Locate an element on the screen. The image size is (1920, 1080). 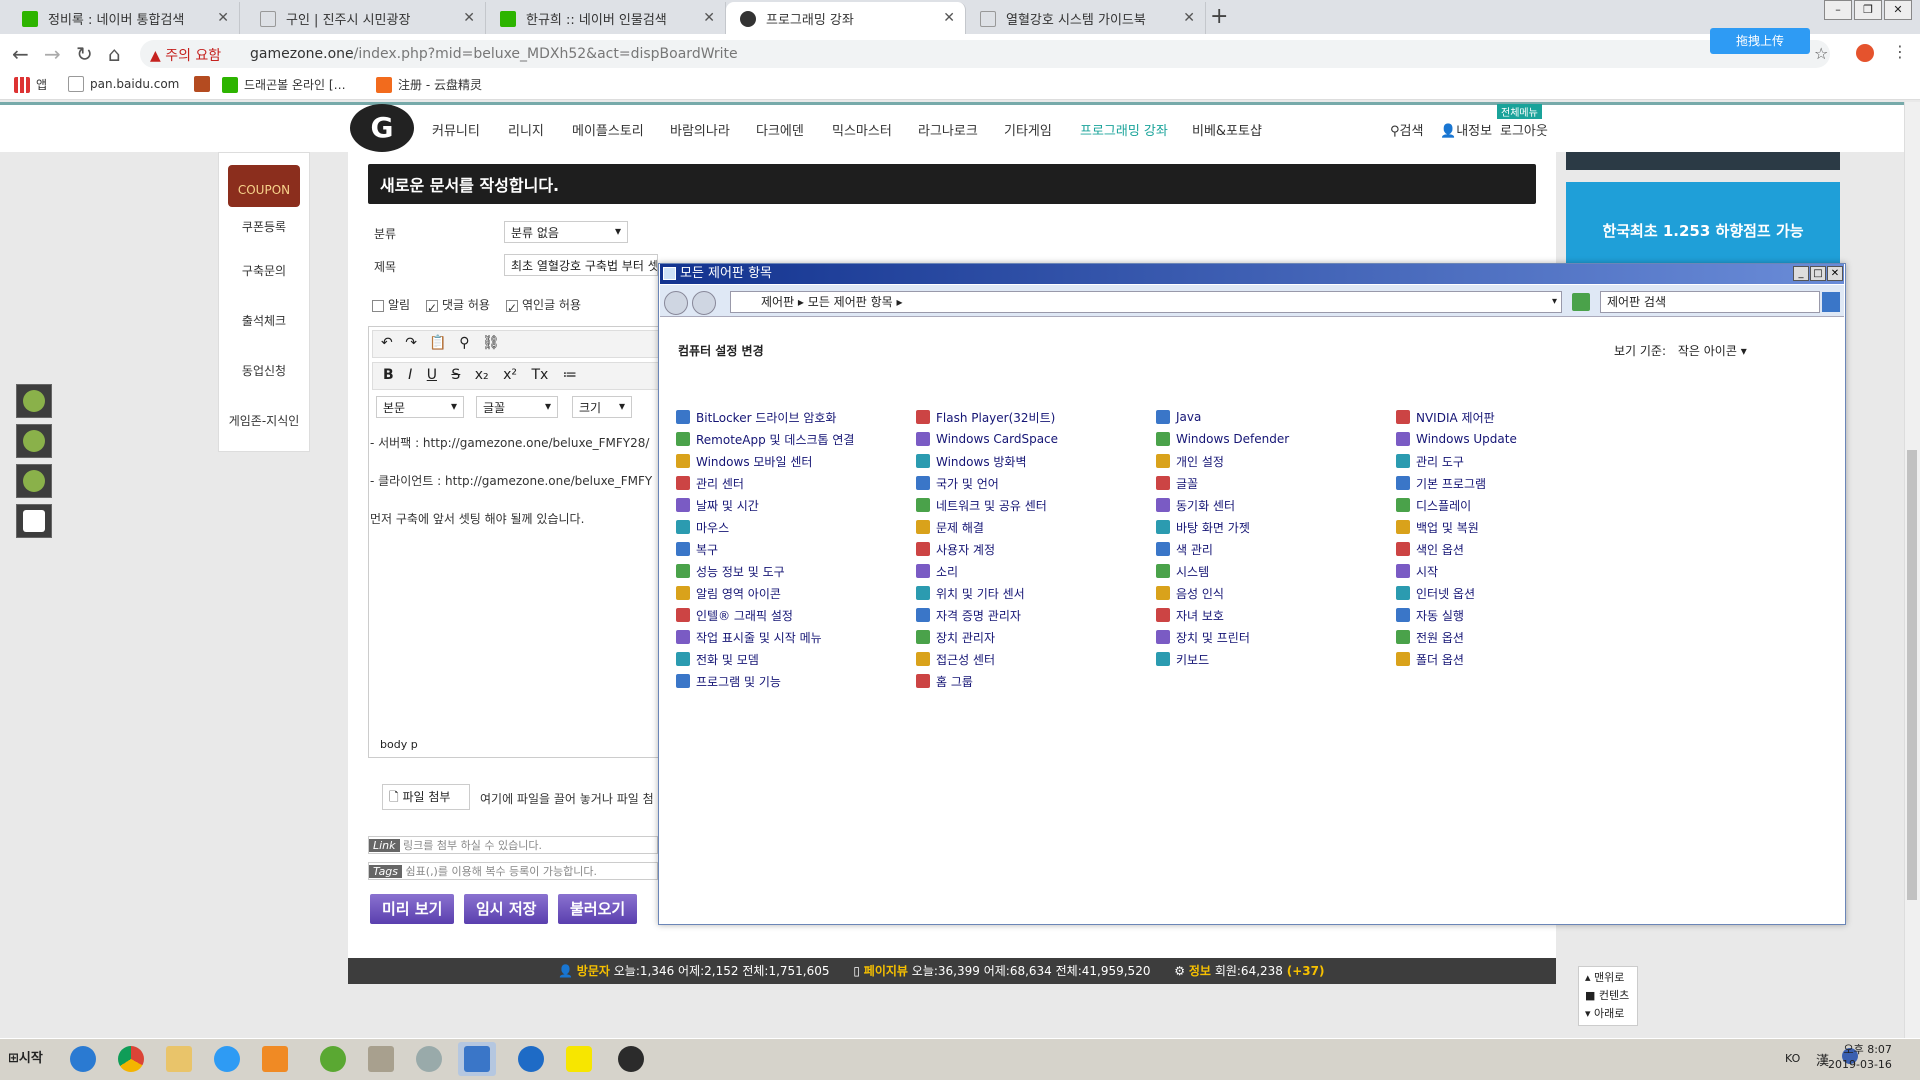
scroll-content-link: ■ 컨텐츠 is located at coordinates (1608, 996).